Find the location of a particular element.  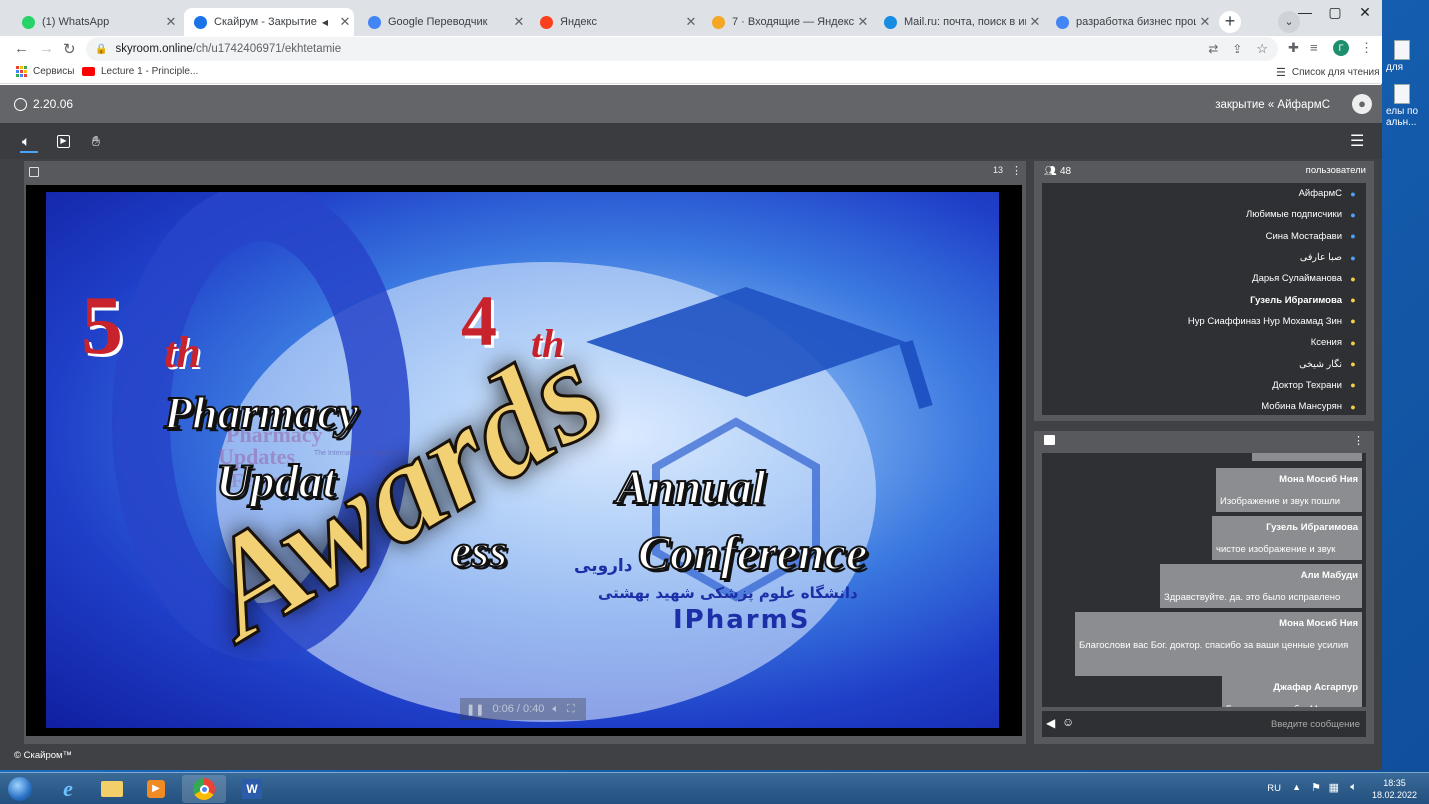

tab-item: Скайрум - Закрытие ◀︎ ✕ is located at coordinates (269, 22).